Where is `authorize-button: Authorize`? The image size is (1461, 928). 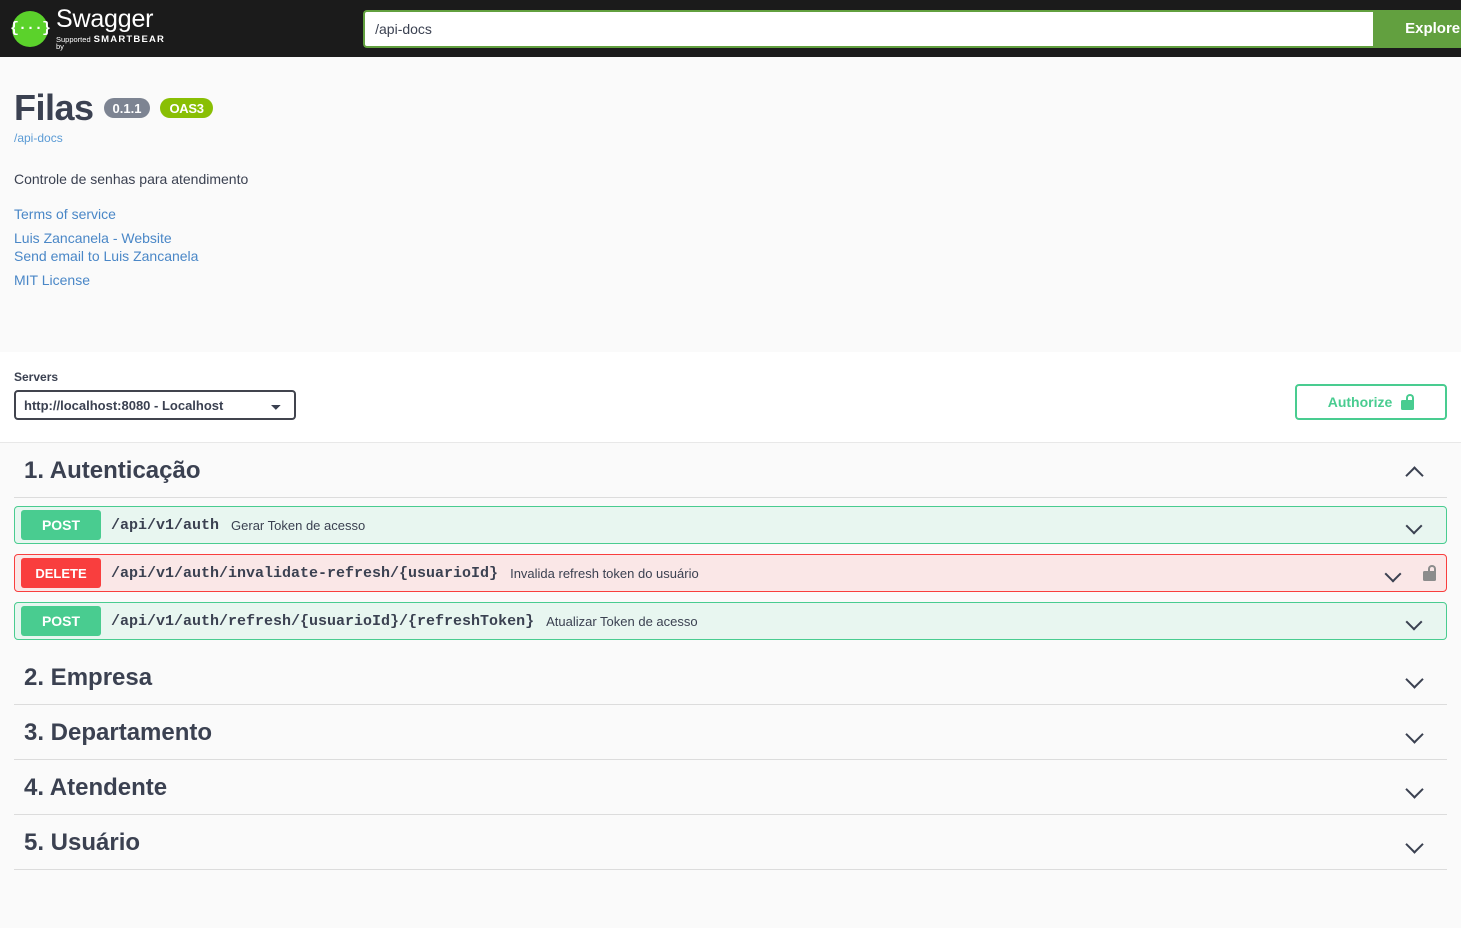 authorize-button: Authorize is located at coordinates (1371, 402).